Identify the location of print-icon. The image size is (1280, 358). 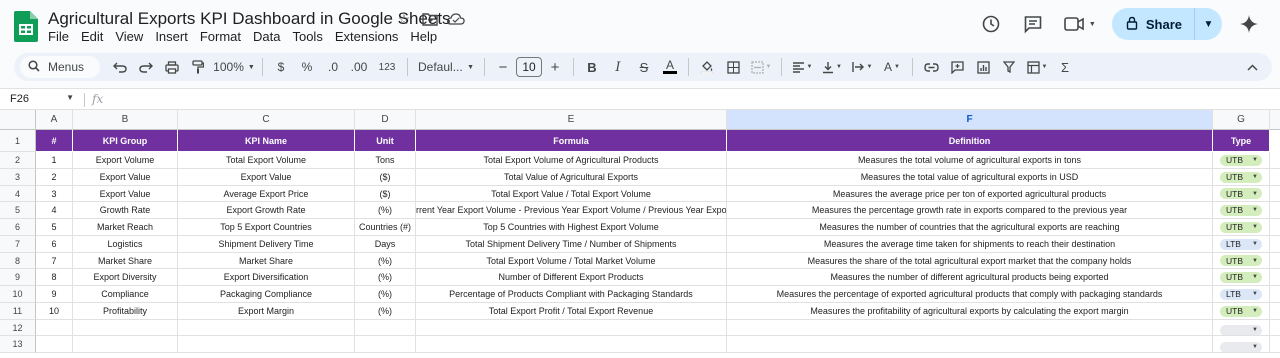
(172, 67).